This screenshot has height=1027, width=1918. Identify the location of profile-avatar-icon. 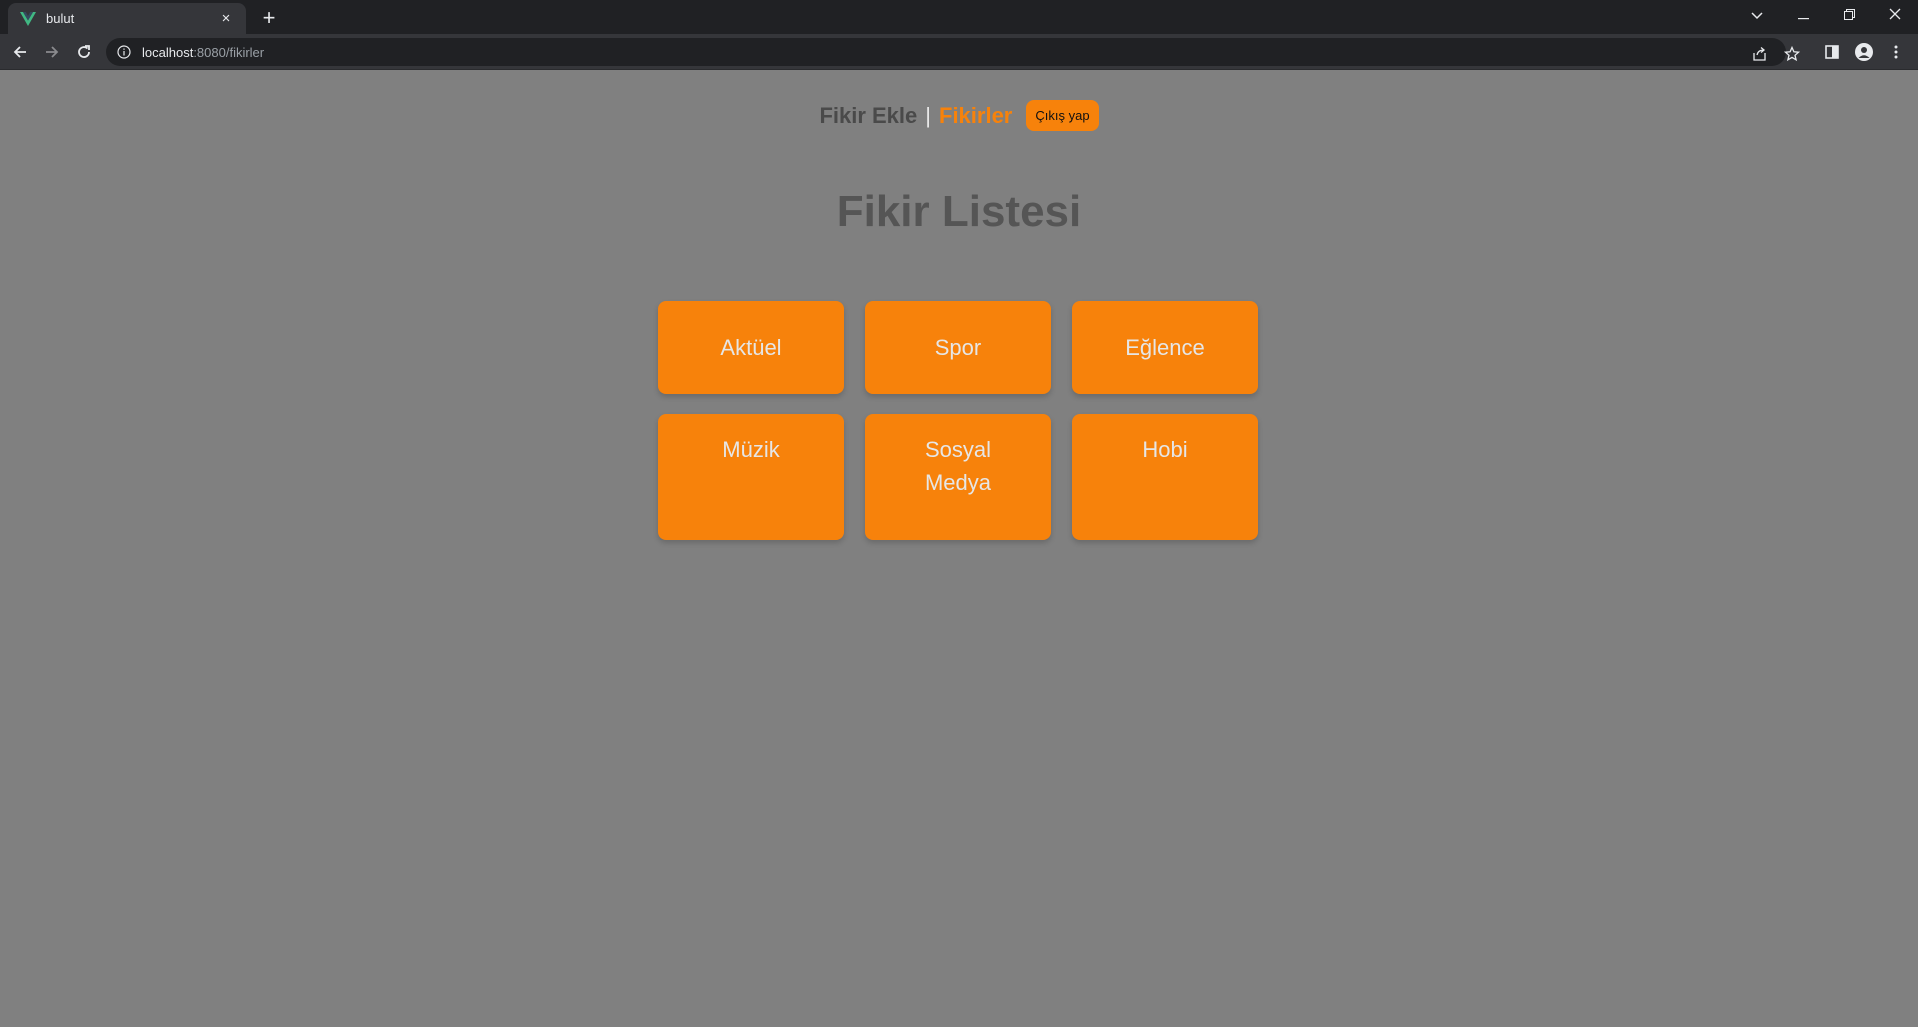
(1864, 52).